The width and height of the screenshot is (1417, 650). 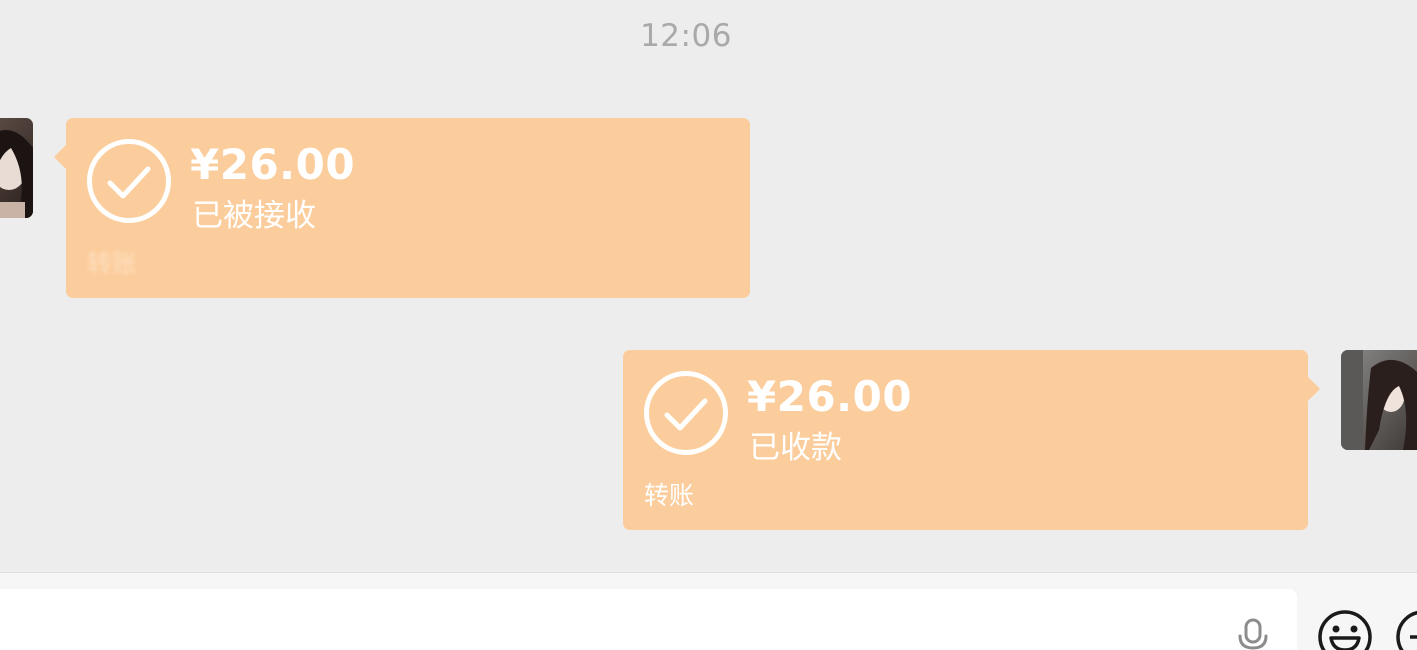 I want to click on transfer-status: 已收款, so click(x=795, y=448).